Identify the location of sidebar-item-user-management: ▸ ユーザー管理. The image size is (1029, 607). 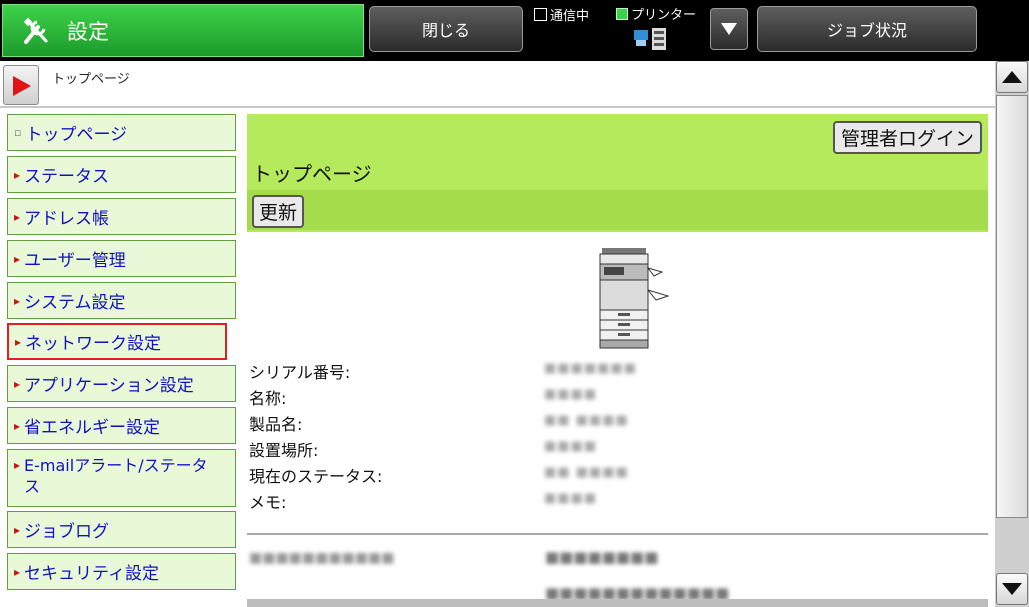
(121, 258).